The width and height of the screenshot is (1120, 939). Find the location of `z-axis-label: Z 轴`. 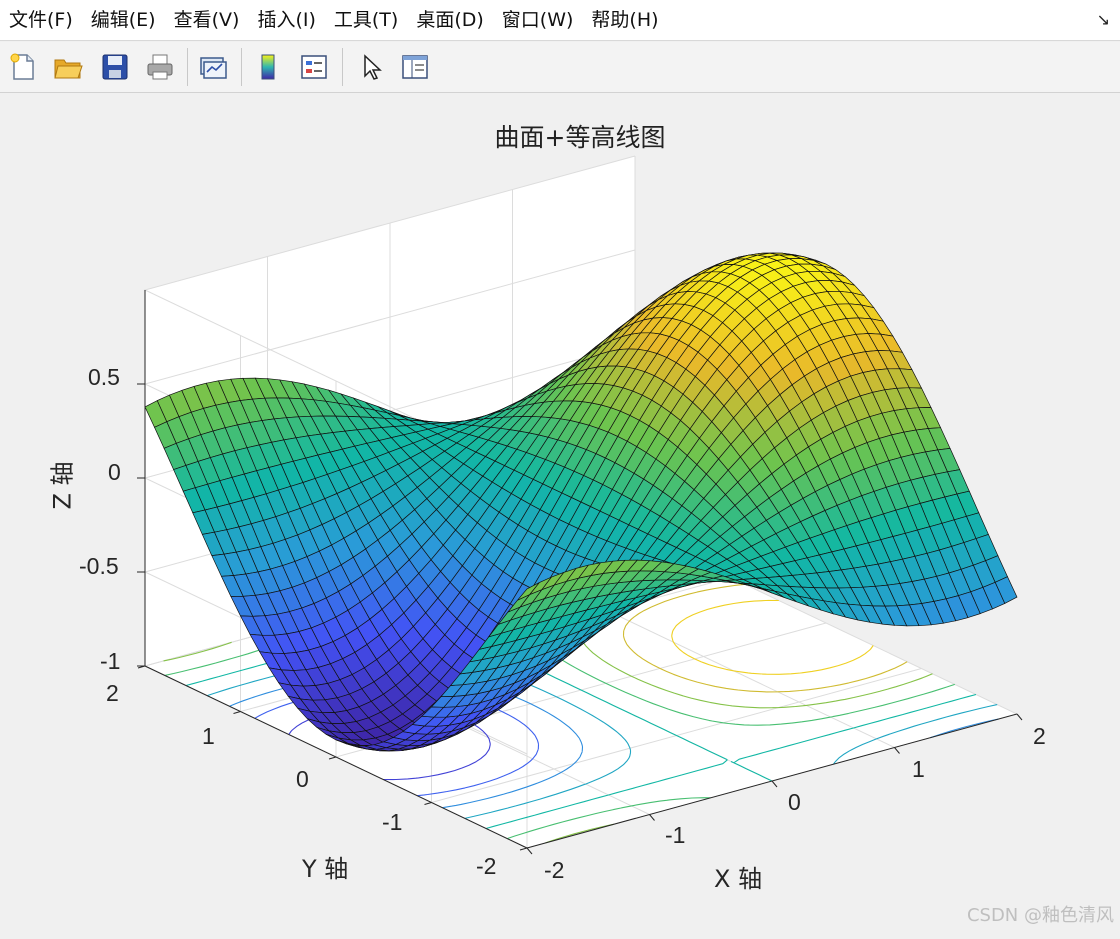

z-axis-label: Z 轴 is located at coordinates (60, 485).